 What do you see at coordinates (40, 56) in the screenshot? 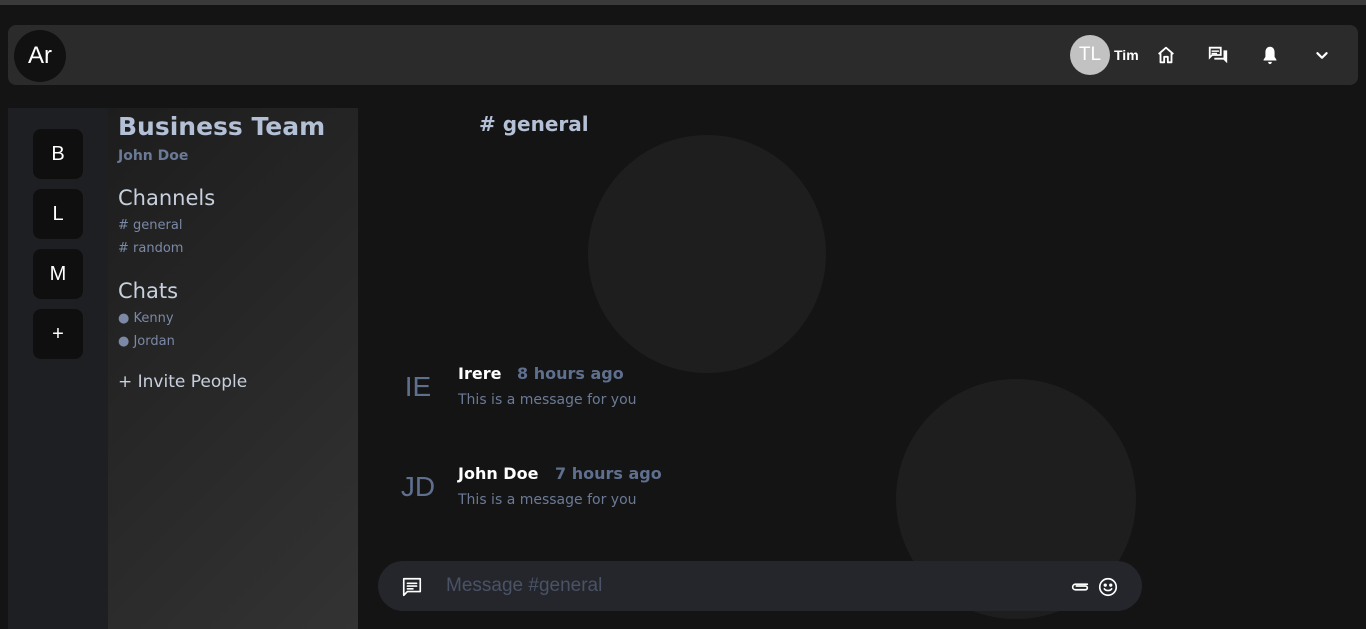
I see `app-logo: Ar` at bounding box center [40, 56].